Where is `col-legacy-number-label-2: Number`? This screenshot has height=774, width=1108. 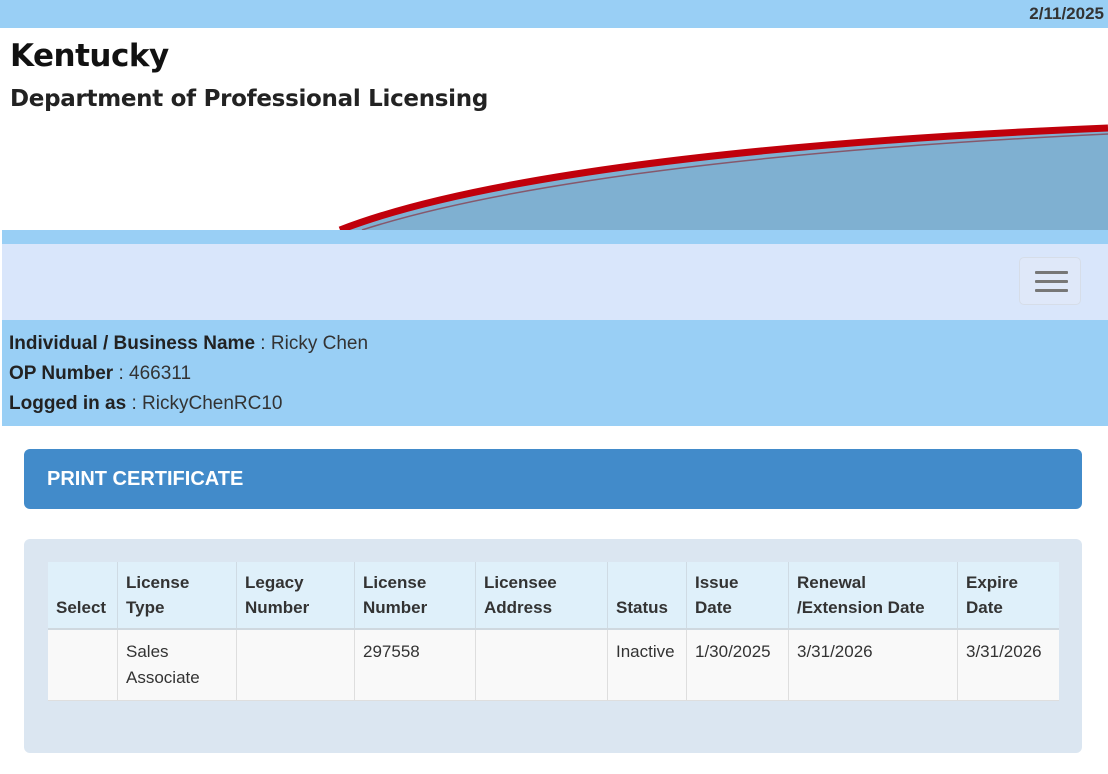
col-legacy-number-label-2: Number is located at coordinates (277, 607).